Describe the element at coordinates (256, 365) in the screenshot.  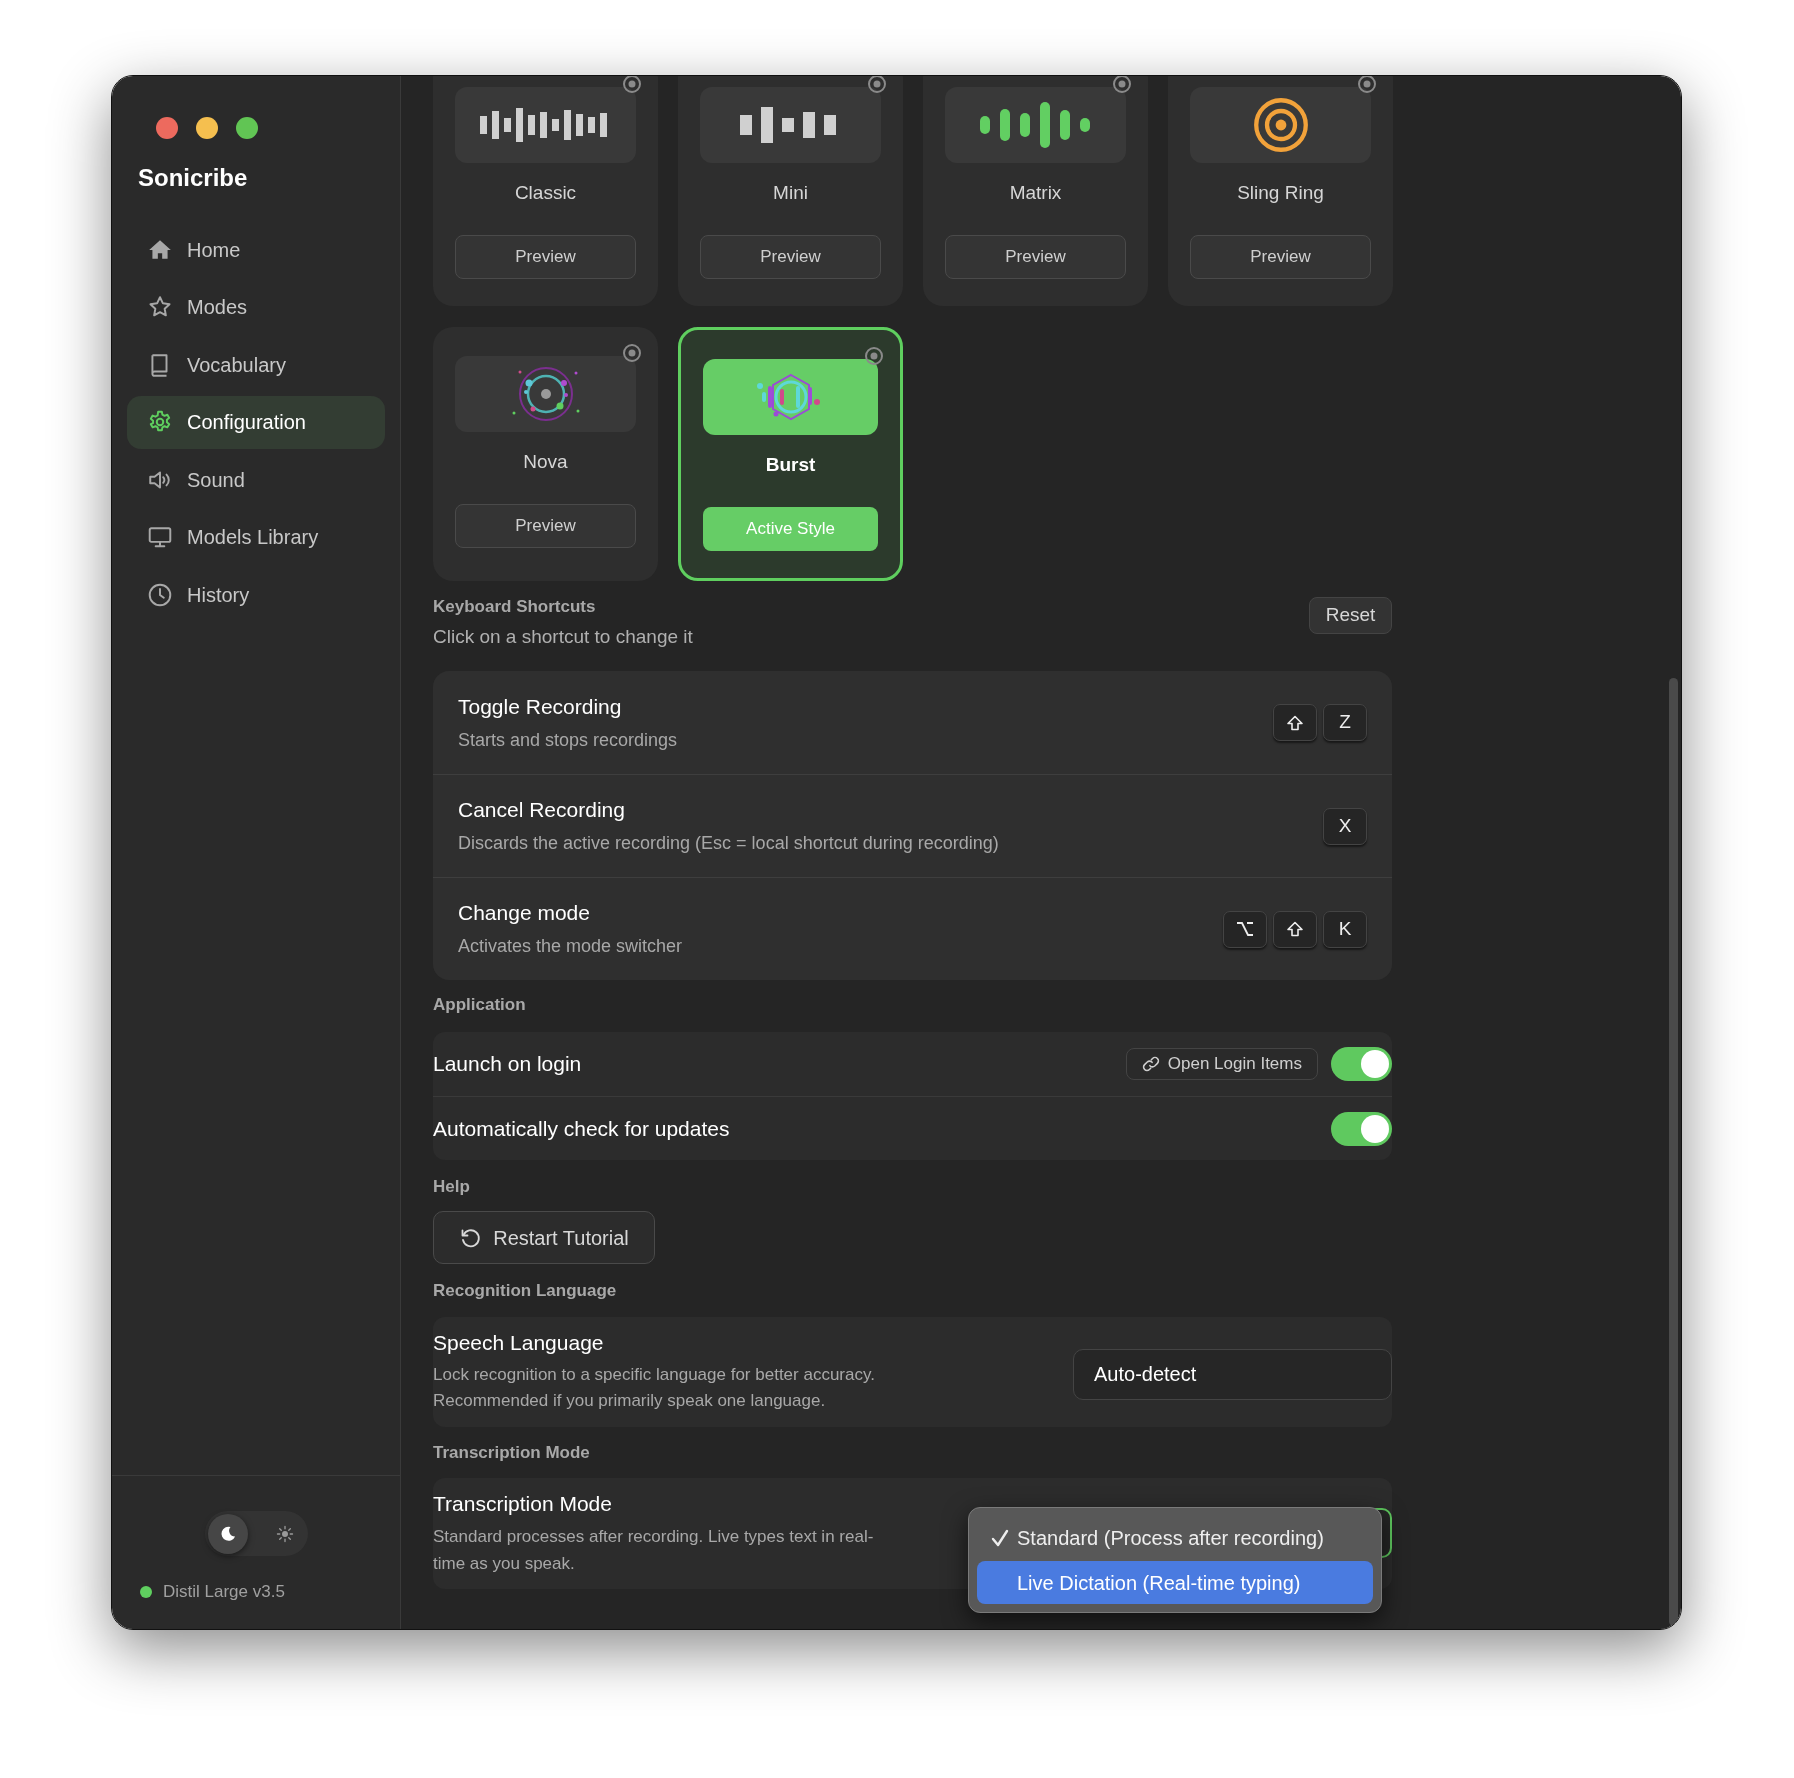
I see `nav-item: Vocabulary` at that location.